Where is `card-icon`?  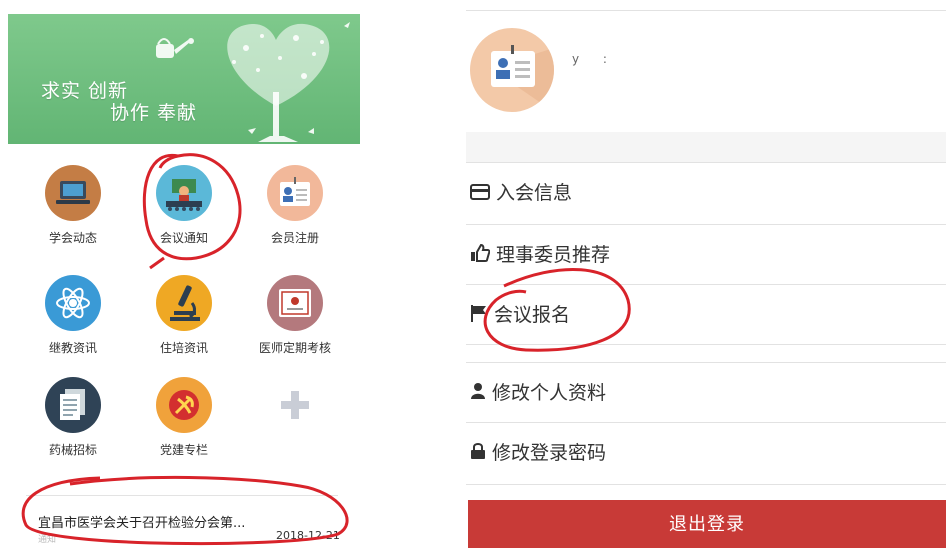 card-icon is located at coordinates (480, 194).